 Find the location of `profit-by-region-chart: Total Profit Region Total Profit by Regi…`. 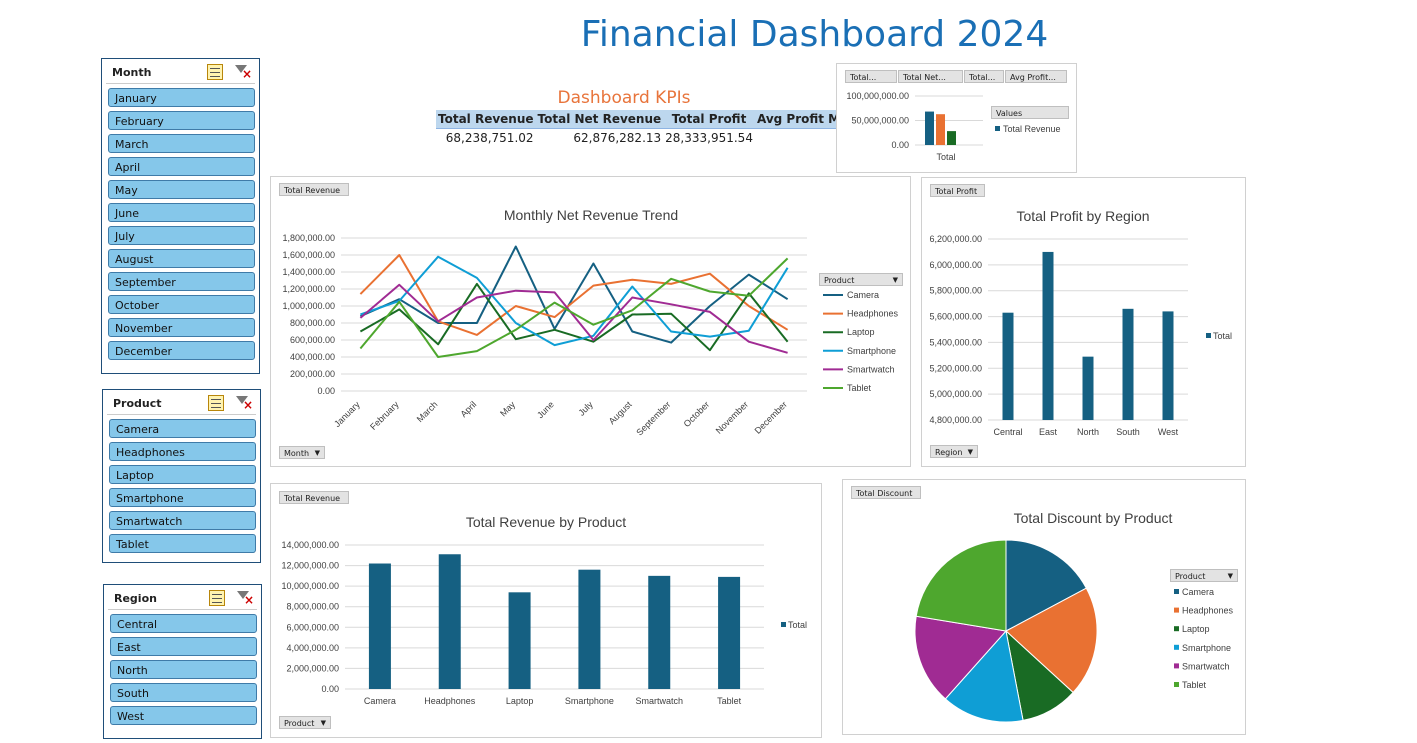

profit-by-region-chart: Total Profit Region Total Profit by Regi… is located at coordinates (1083, 322).